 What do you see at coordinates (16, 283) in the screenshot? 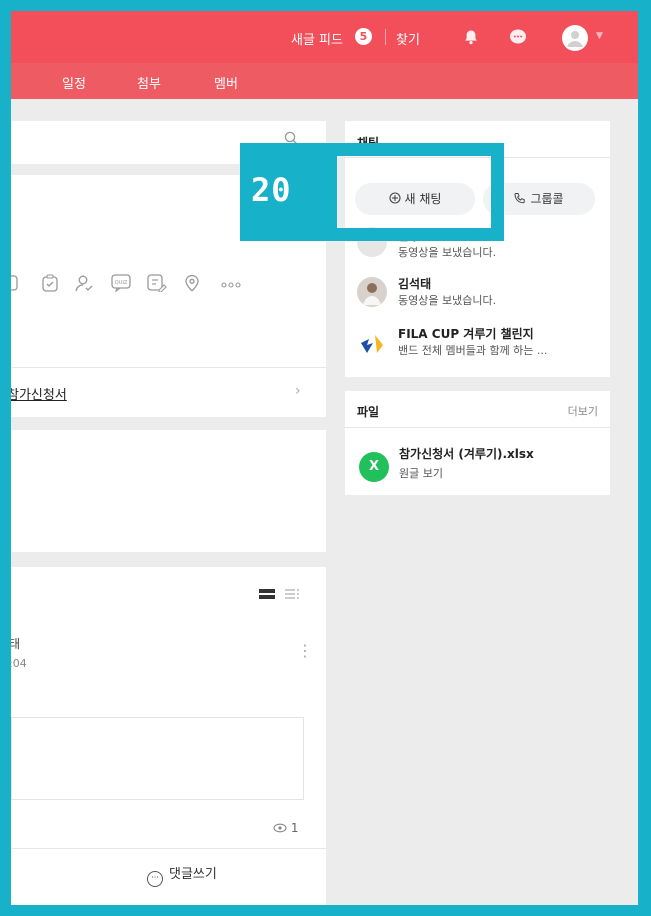
I see `attachment-icon` at bounding box center [16, 283].